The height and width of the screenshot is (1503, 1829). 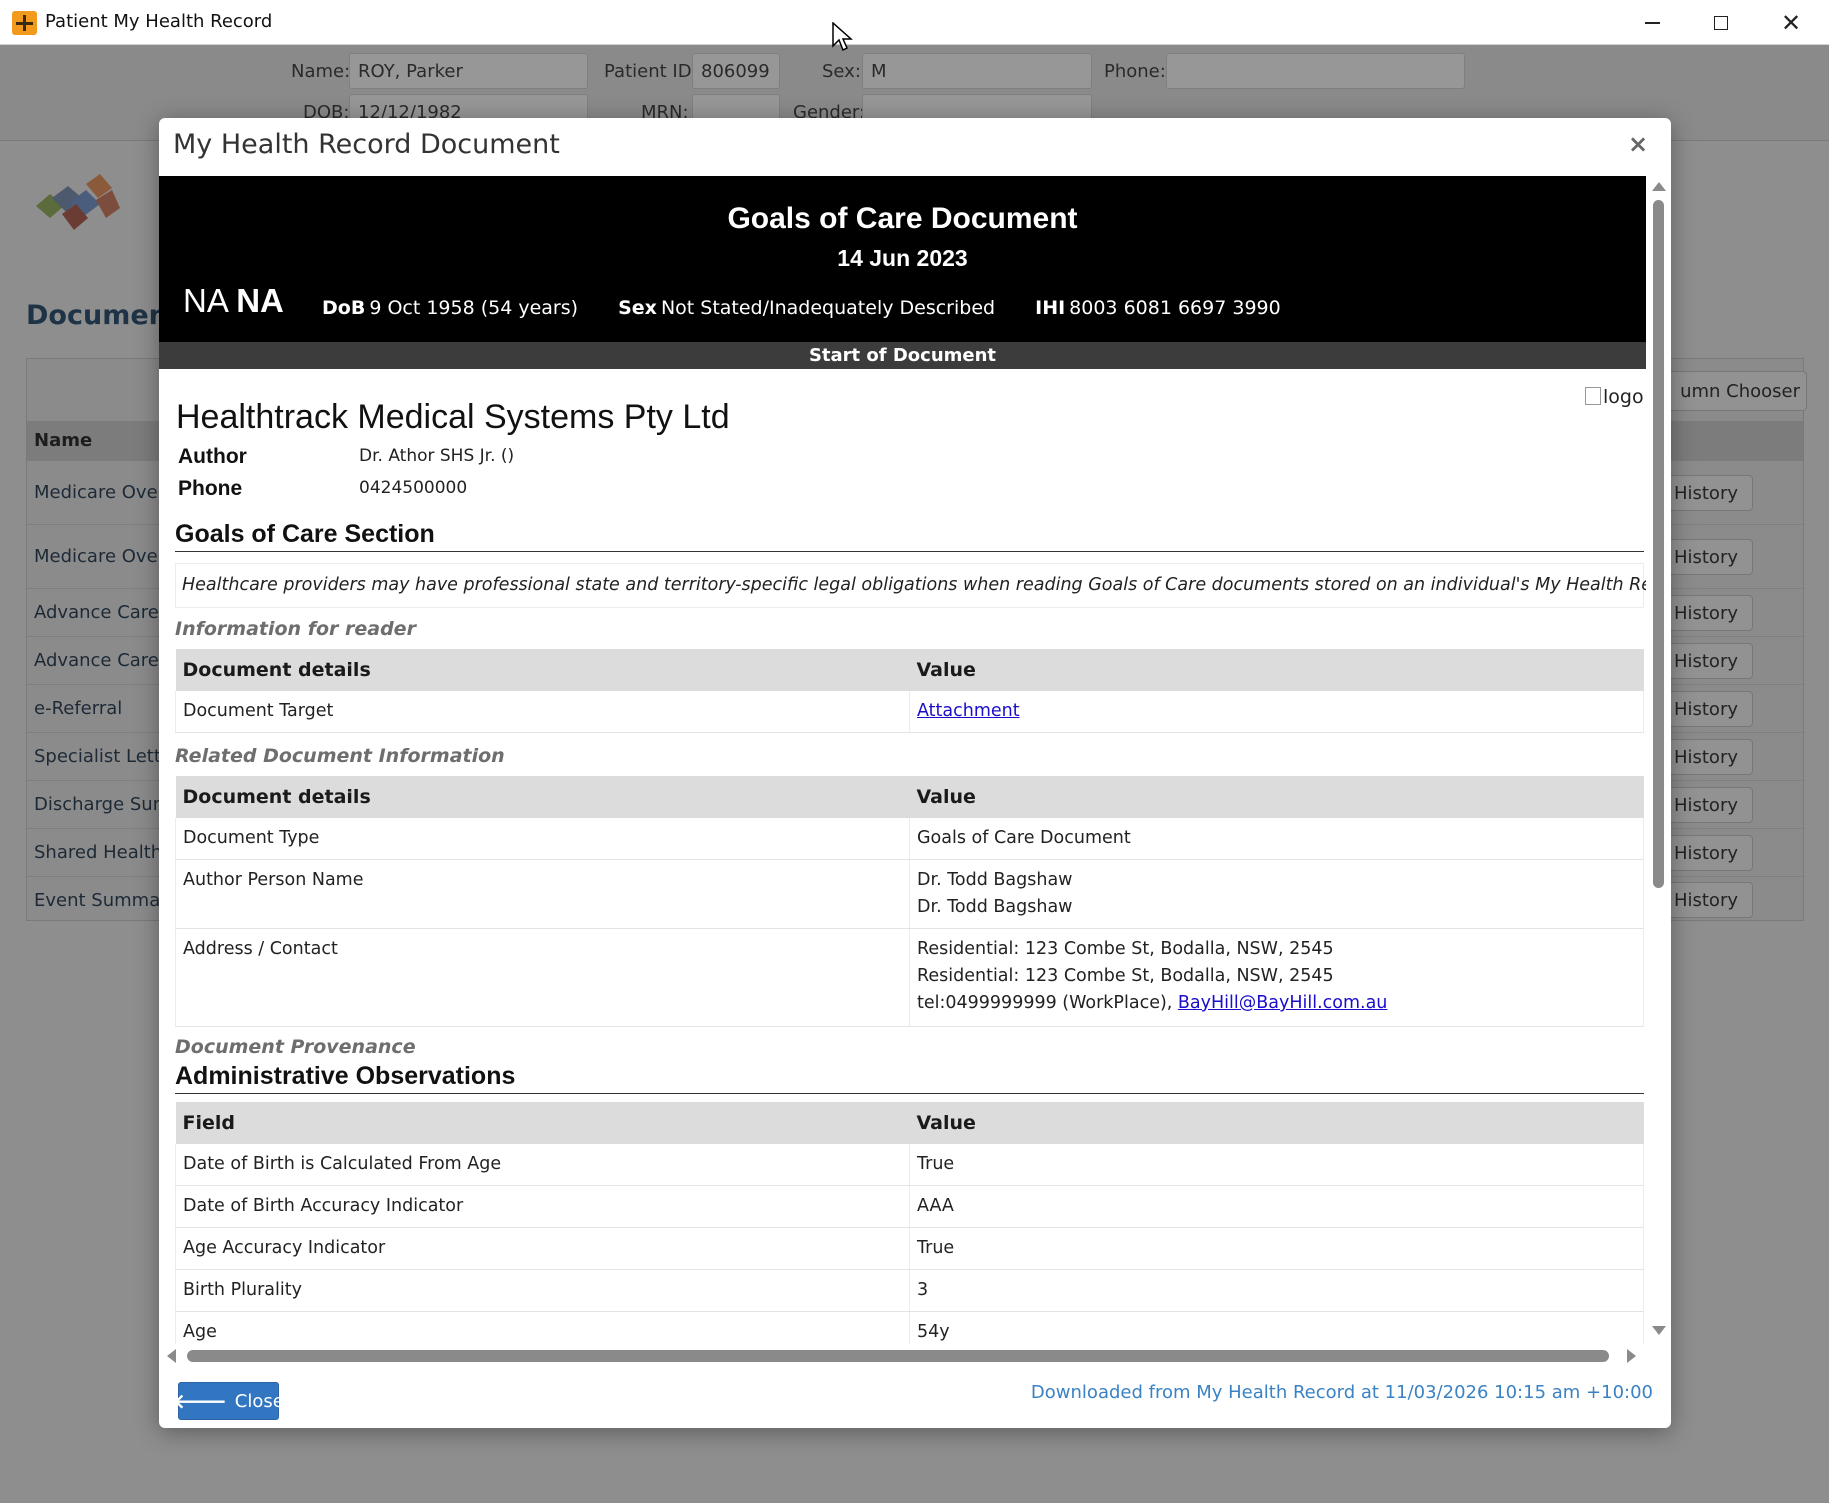 What do you see at coordinates (651, 71) in the screenshot?
I see `patient-id-label: Patient ID:` at bounding box center [651, 71].